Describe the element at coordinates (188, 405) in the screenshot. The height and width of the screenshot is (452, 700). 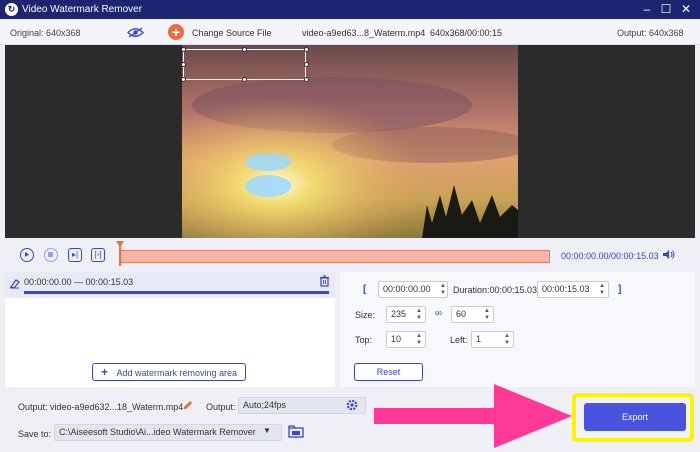
I see `edit-icon` at that location.